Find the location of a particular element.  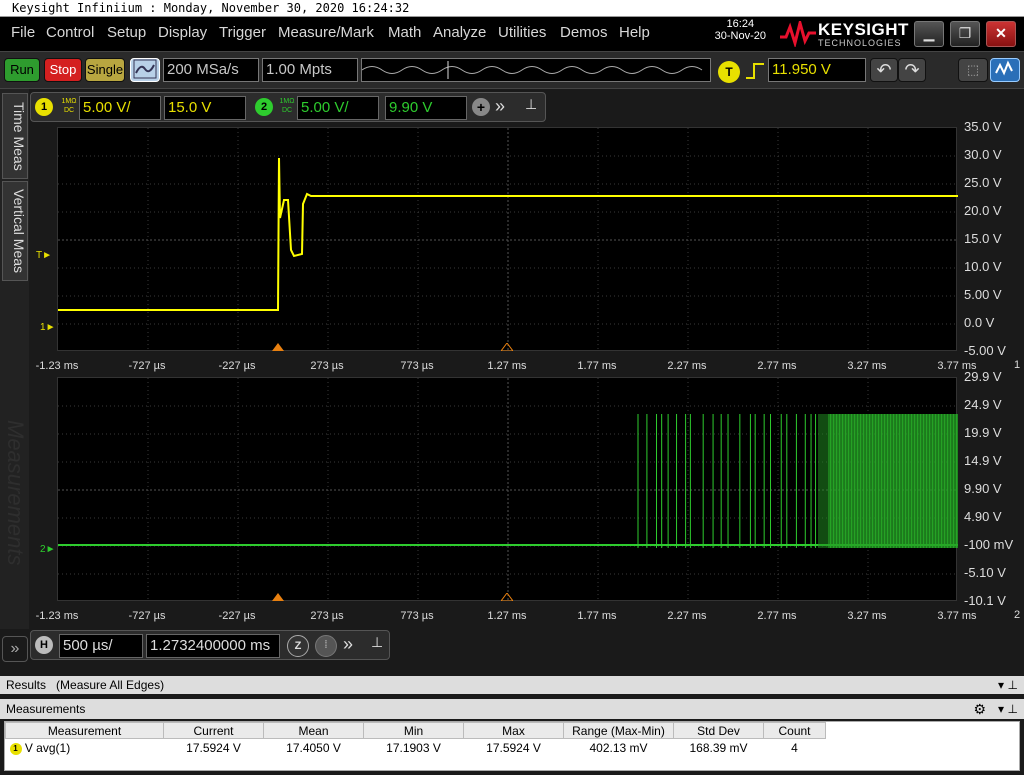

segment-button: ⁞ is located at coordinates (326, 646).